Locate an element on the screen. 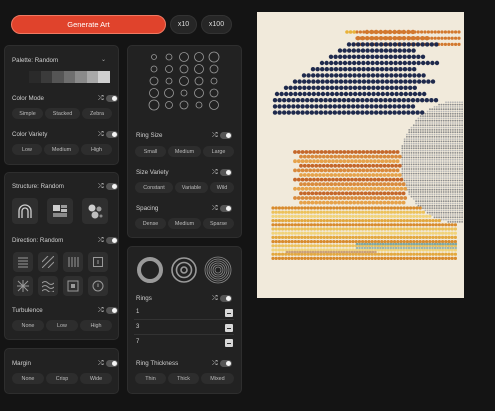  spacing-random-toggle: ⤮ is located at coordinates (222, 208).